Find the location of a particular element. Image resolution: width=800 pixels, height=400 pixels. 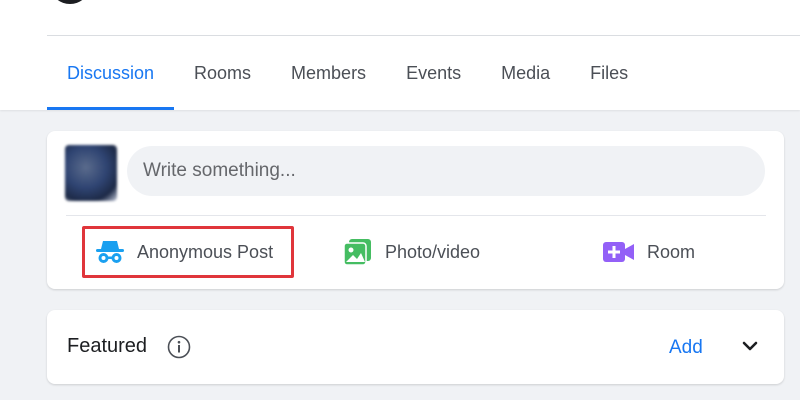

tab-rooms: Rooms is located at coordinates (222, 73).